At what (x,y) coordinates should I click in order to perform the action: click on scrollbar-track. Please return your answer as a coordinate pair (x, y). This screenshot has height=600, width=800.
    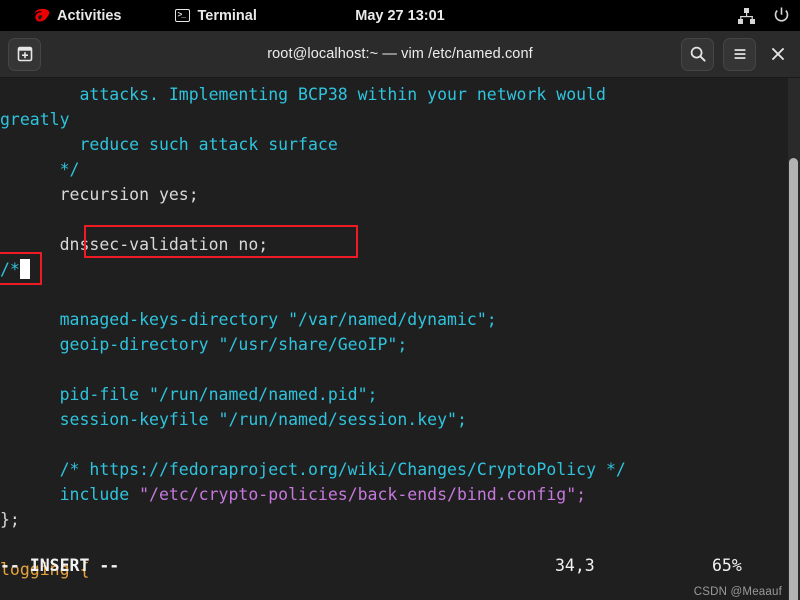
    Looking at the image, I should click on (794, 339).